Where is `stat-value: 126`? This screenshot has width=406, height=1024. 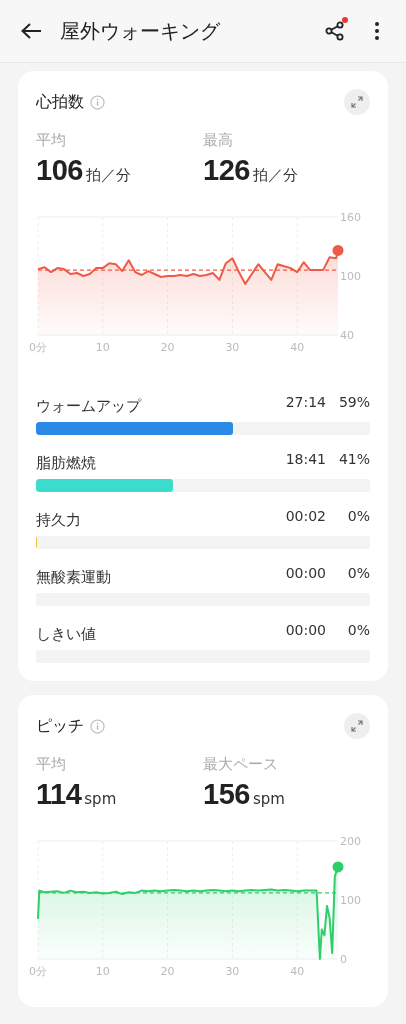 stat-value: 126 is located at coordinates (226, 170).